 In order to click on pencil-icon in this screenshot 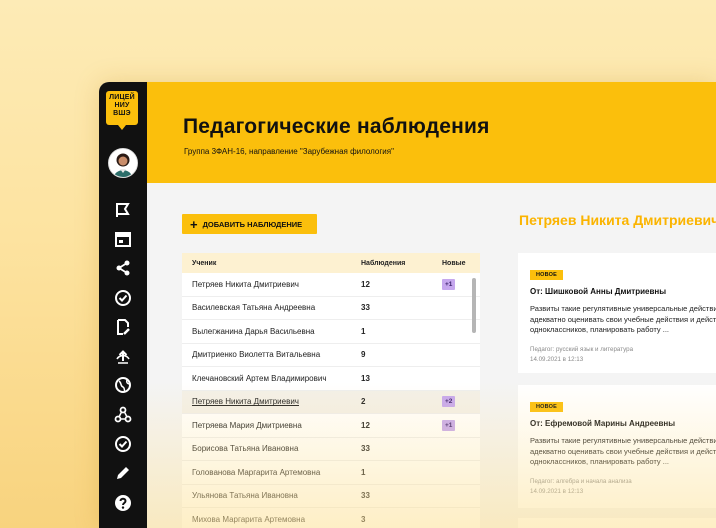, I will do `click(123, 473)`.